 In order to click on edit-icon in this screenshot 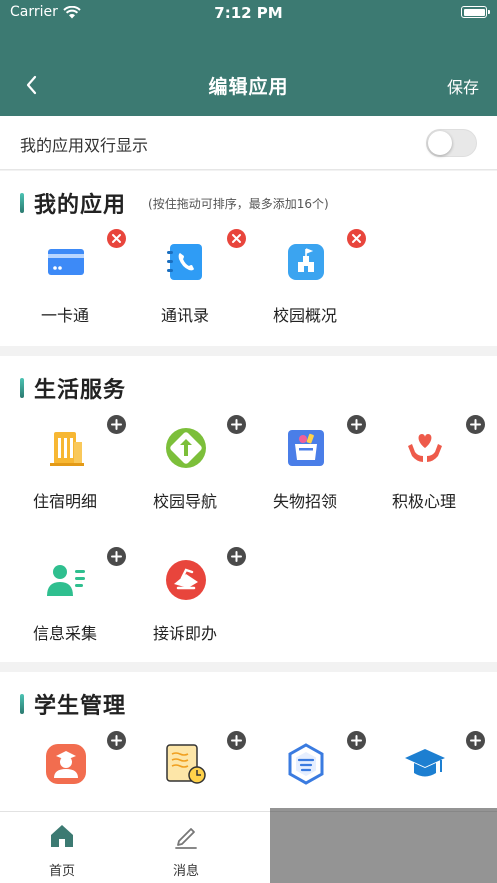, I will do `click(186, 838)`.